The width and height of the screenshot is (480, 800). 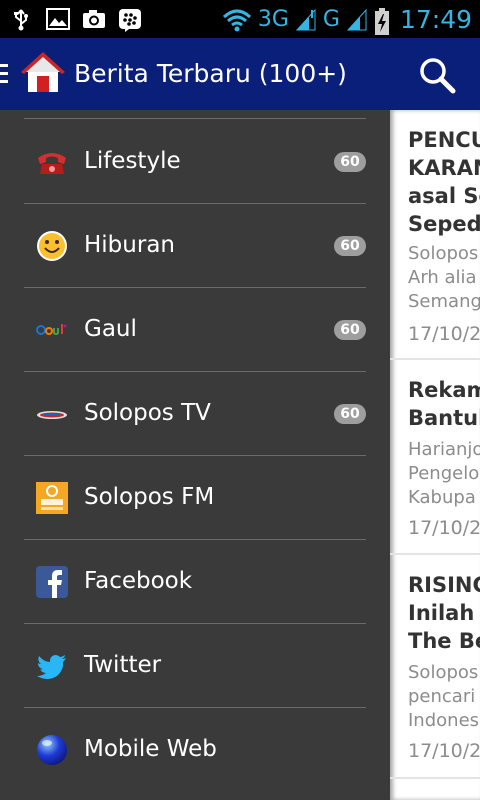 What do you see at coordinates (52, 162) in the screenshot?
I see `red-phone-icon` at bounding box center [52, 162].